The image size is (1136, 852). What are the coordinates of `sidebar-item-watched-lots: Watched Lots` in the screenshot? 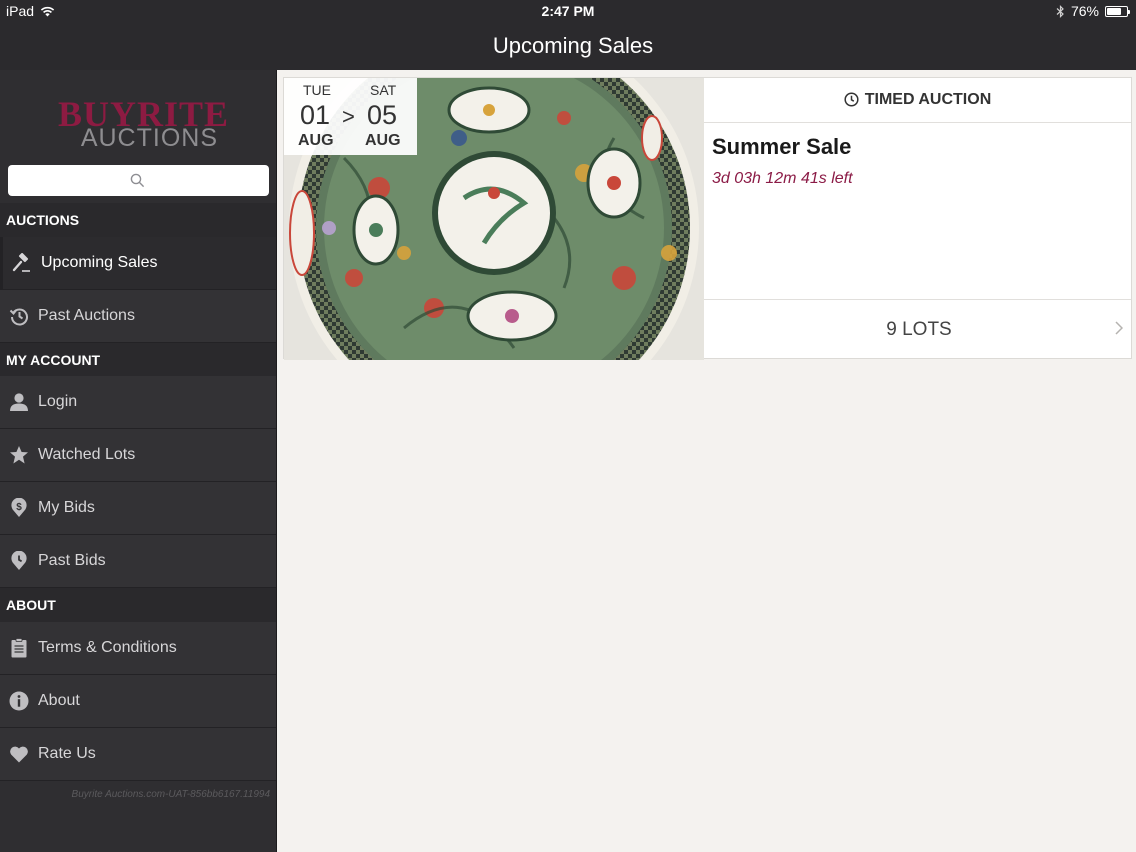 It's located at (138, 455).